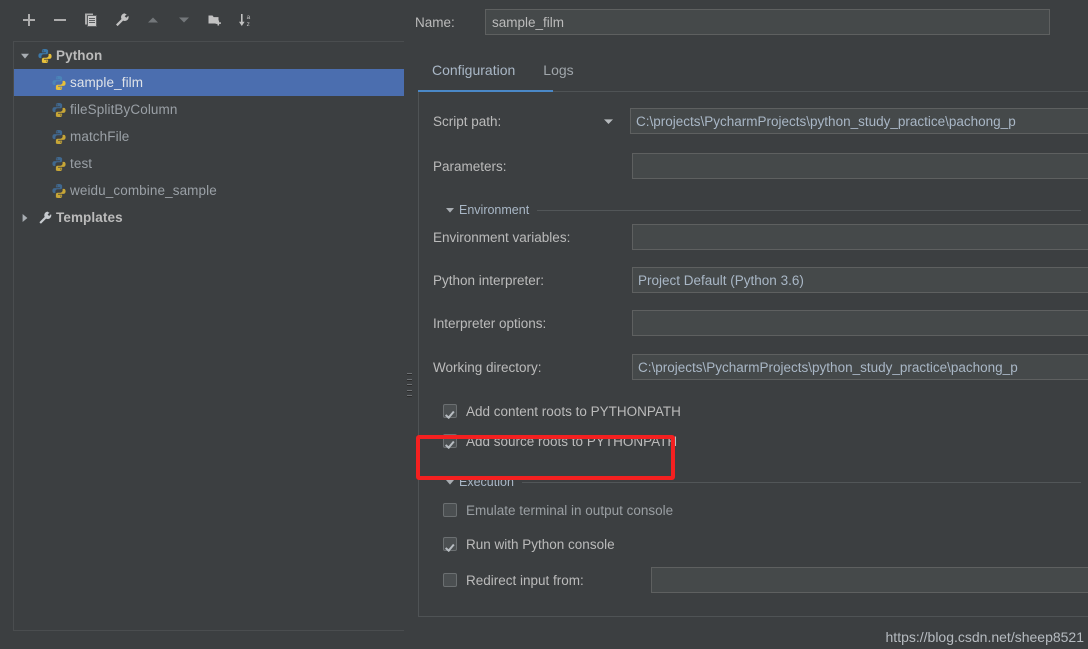 This screenshot has height=649, width=1088. What do you see at coordinates (107, 82) in the screenshot?
I see `tree-item-label: sample_film` at bounding box center [107, 82].